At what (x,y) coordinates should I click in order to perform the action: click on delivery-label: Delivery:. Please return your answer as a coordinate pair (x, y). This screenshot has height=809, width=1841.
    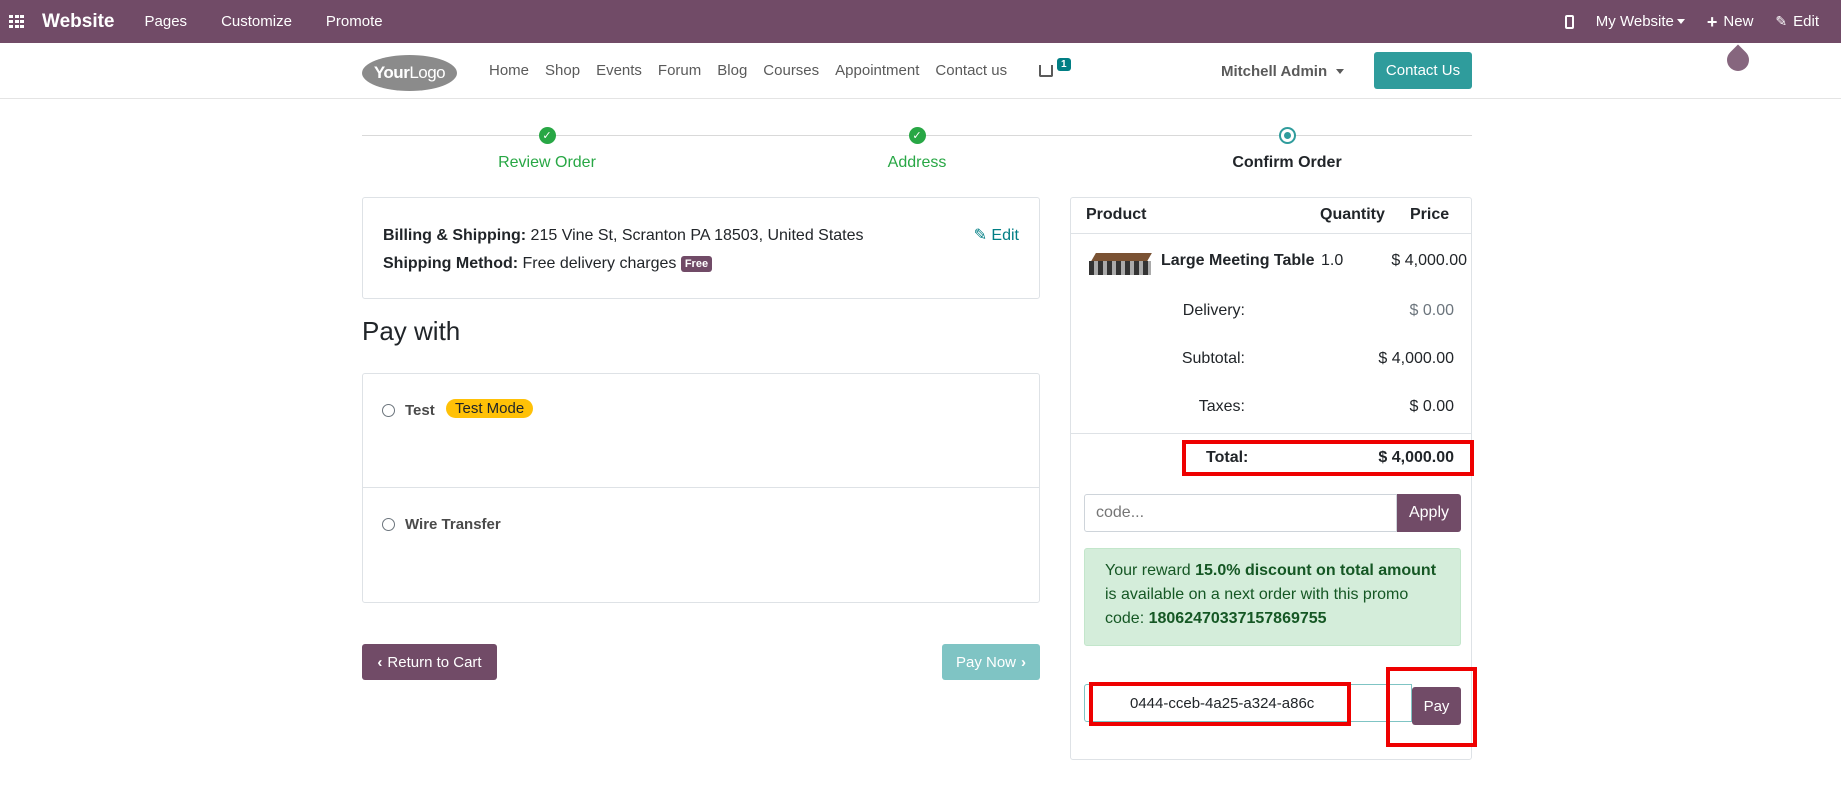
    Looking at the image, I should click on (1213, 310).